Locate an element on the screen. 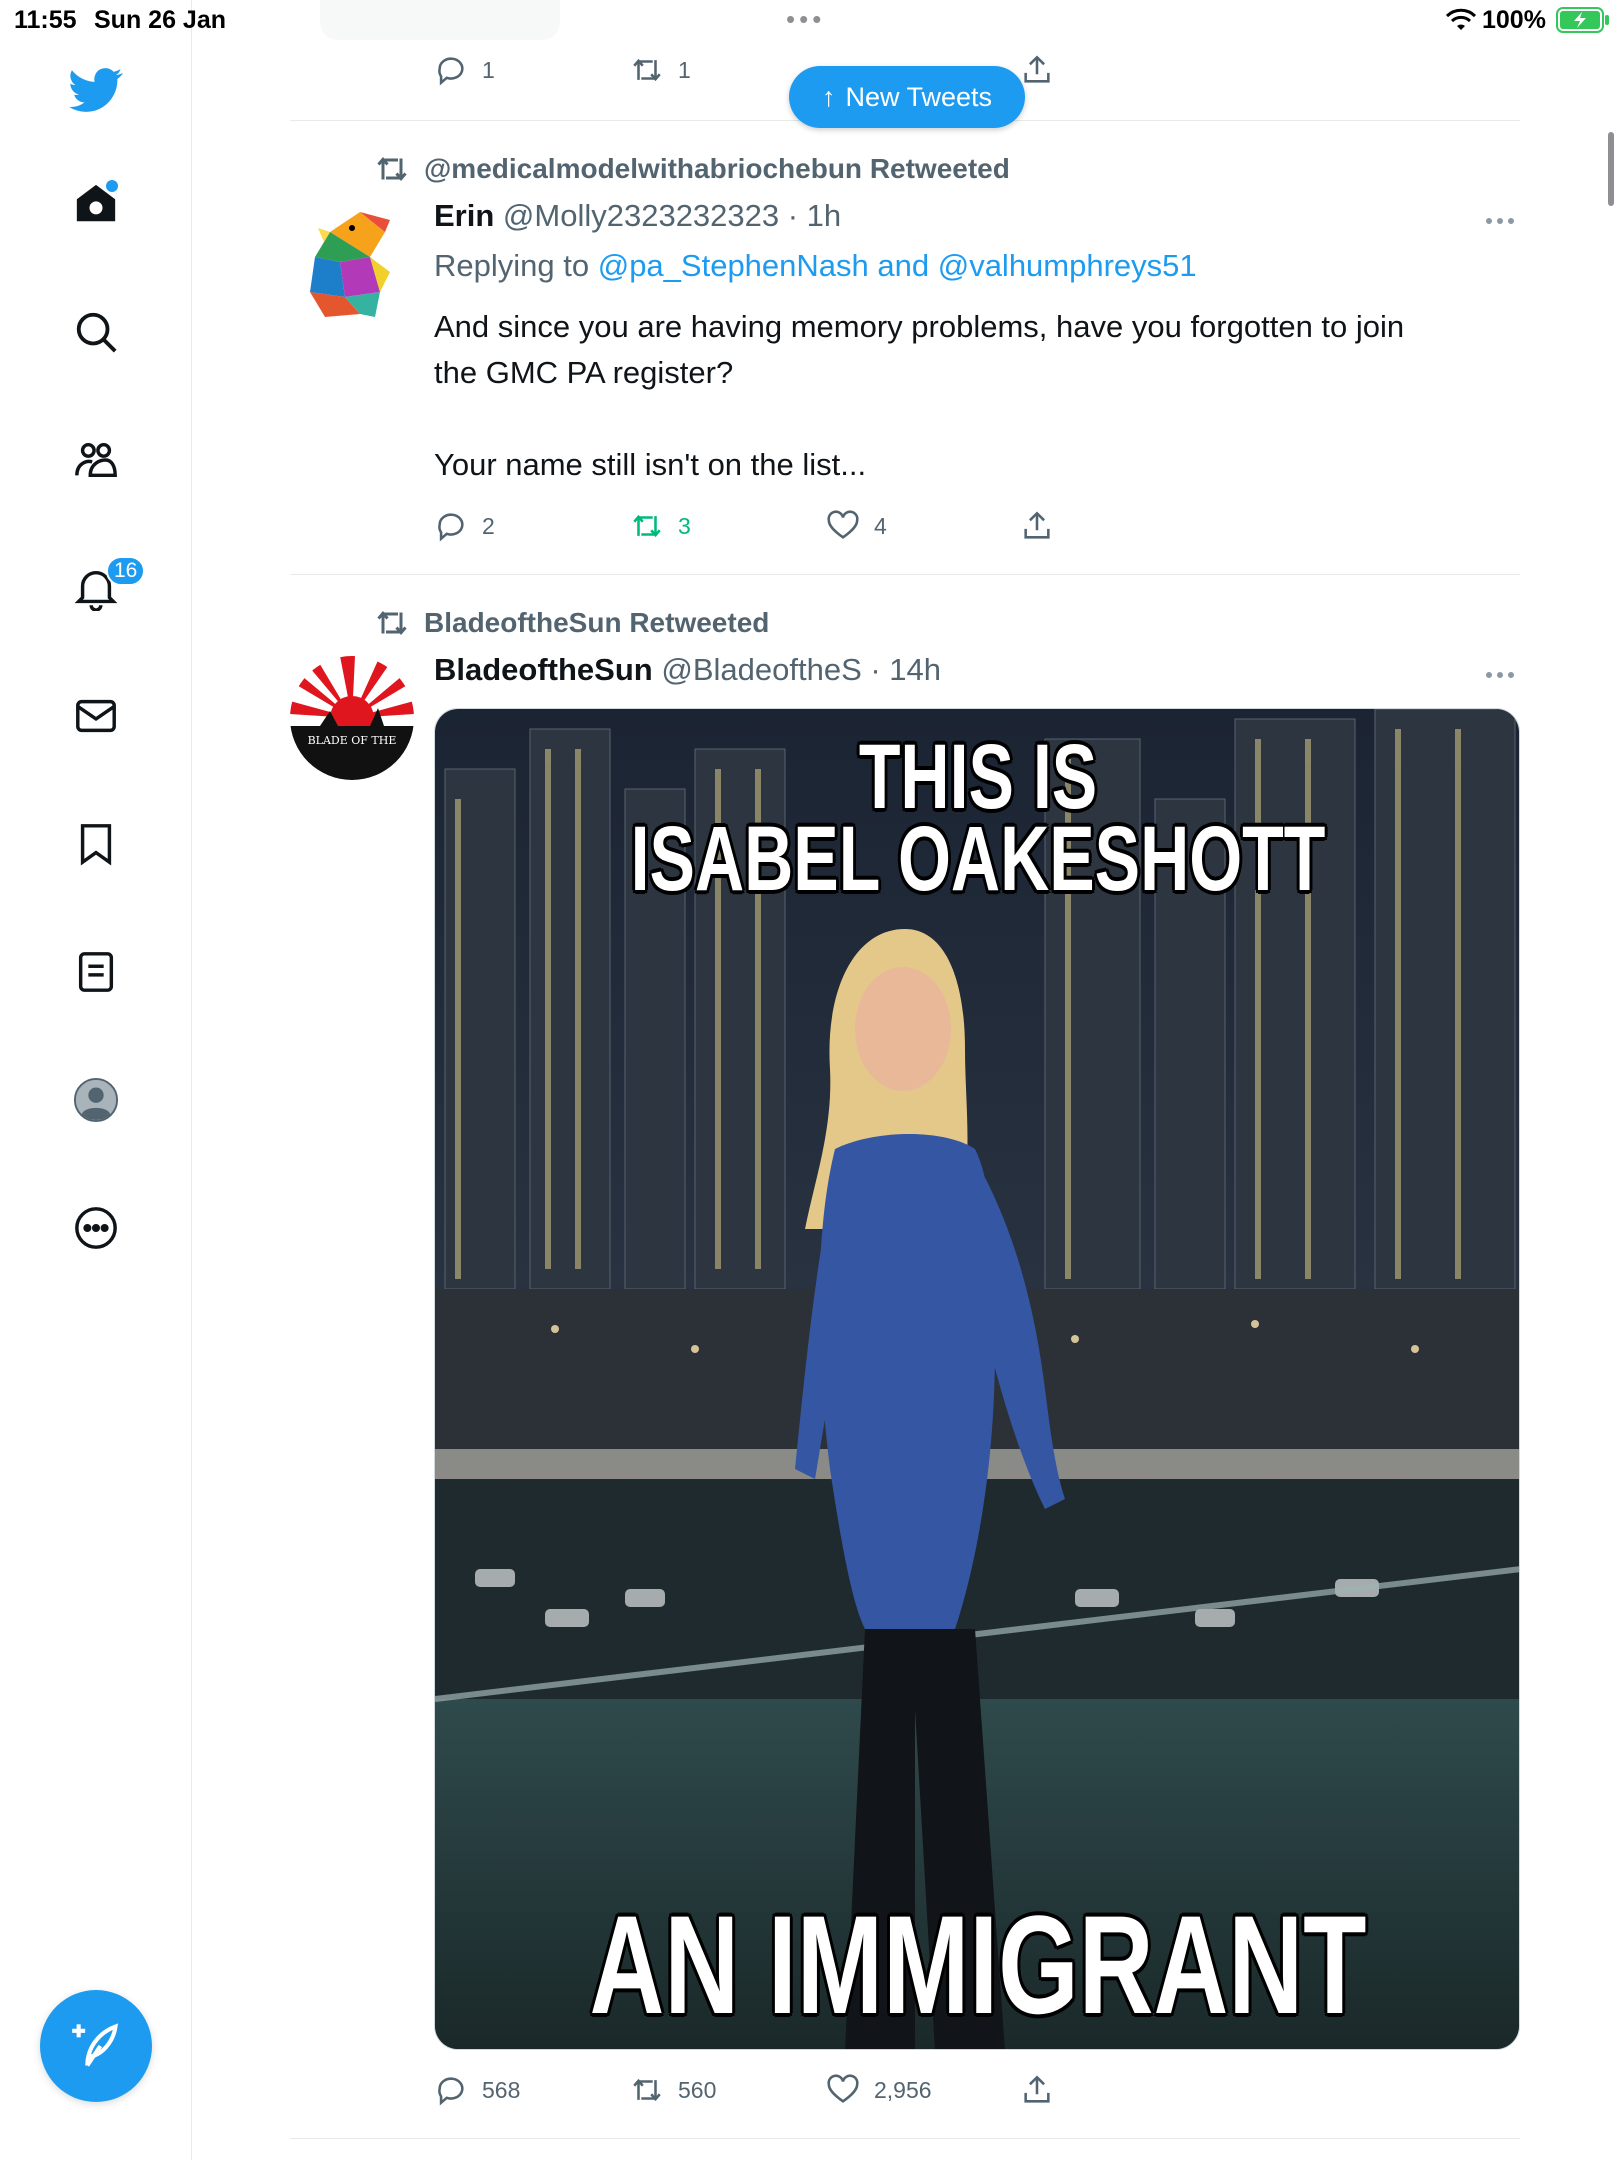  reply-button: 1 is located at coordinates (464, 70).